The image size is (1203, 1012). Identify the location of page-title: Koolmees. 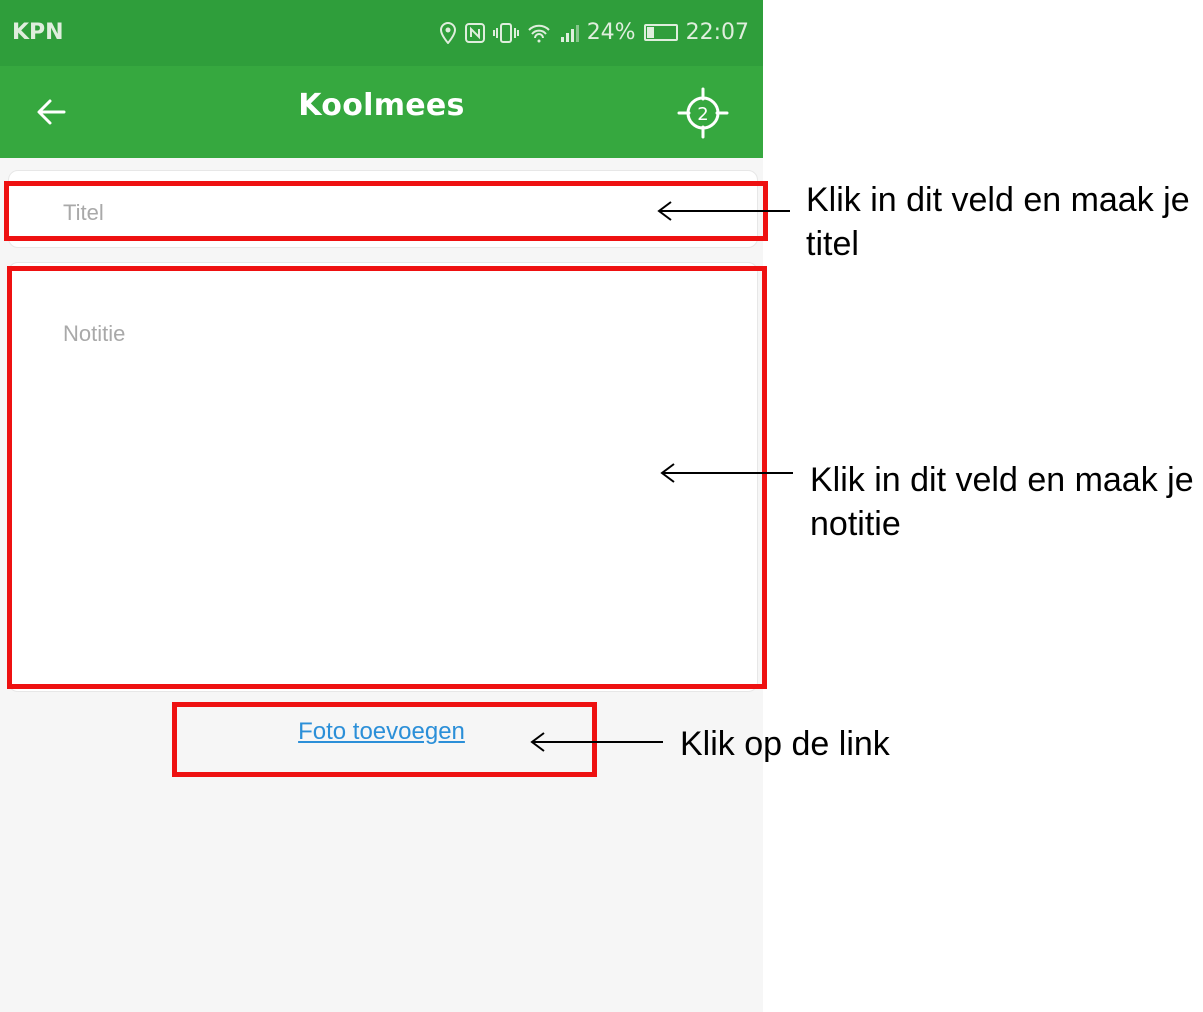
(381, 105).